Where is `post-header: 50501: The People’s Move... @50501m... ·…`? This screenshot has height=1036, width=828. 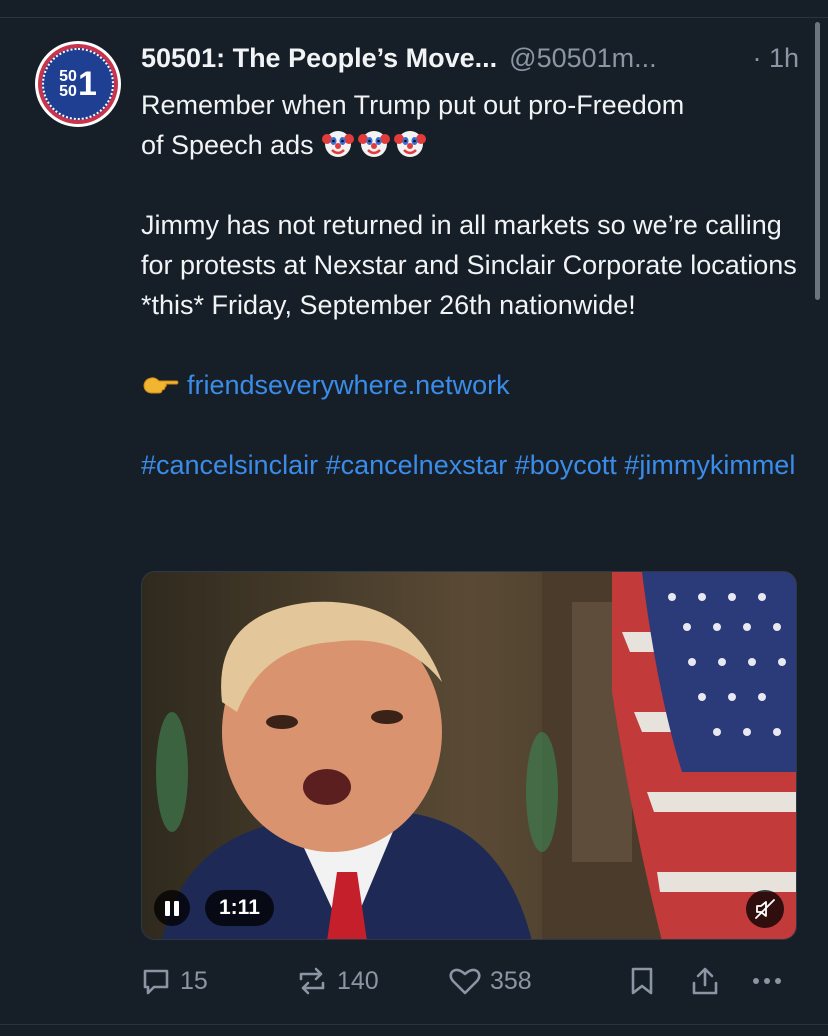 post-header: 50501: The People’s Move... @50501m... ·… is located at coordinates (471, 58).